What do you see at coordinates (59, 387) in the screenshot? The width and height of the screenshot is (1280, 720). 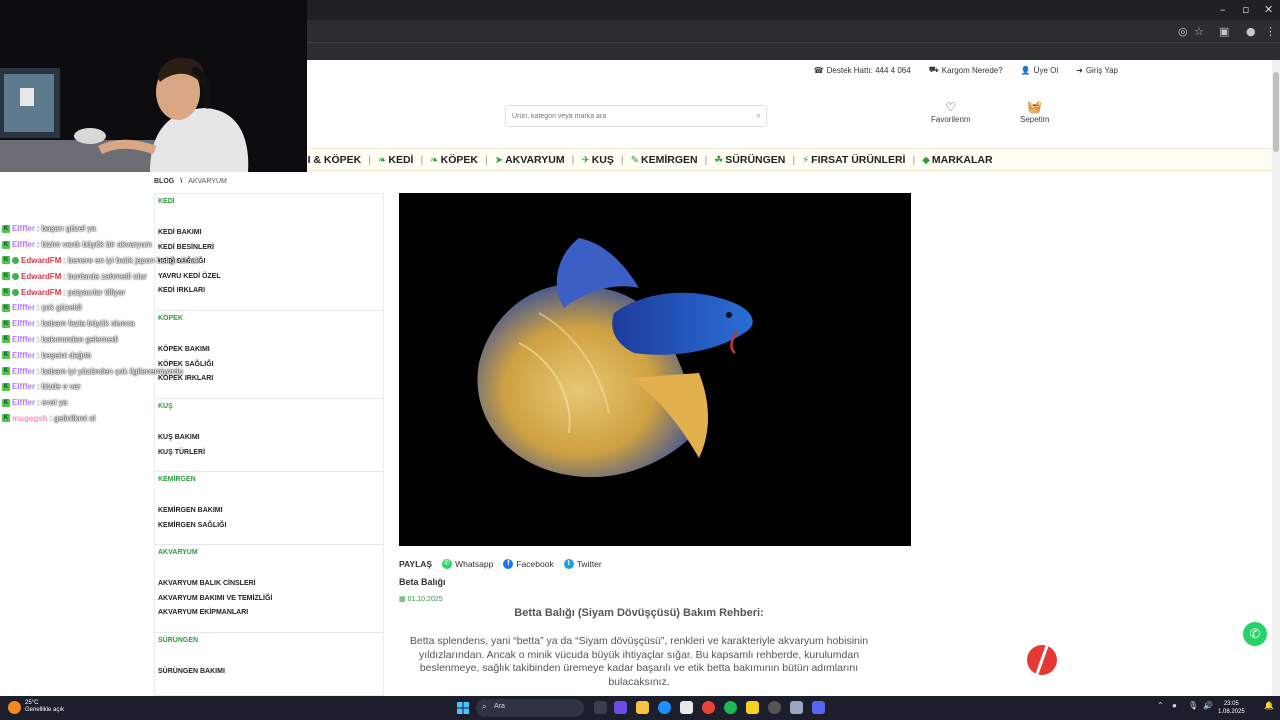 I see `chat-text: : bizde o var` at bounding box center [59, 387].